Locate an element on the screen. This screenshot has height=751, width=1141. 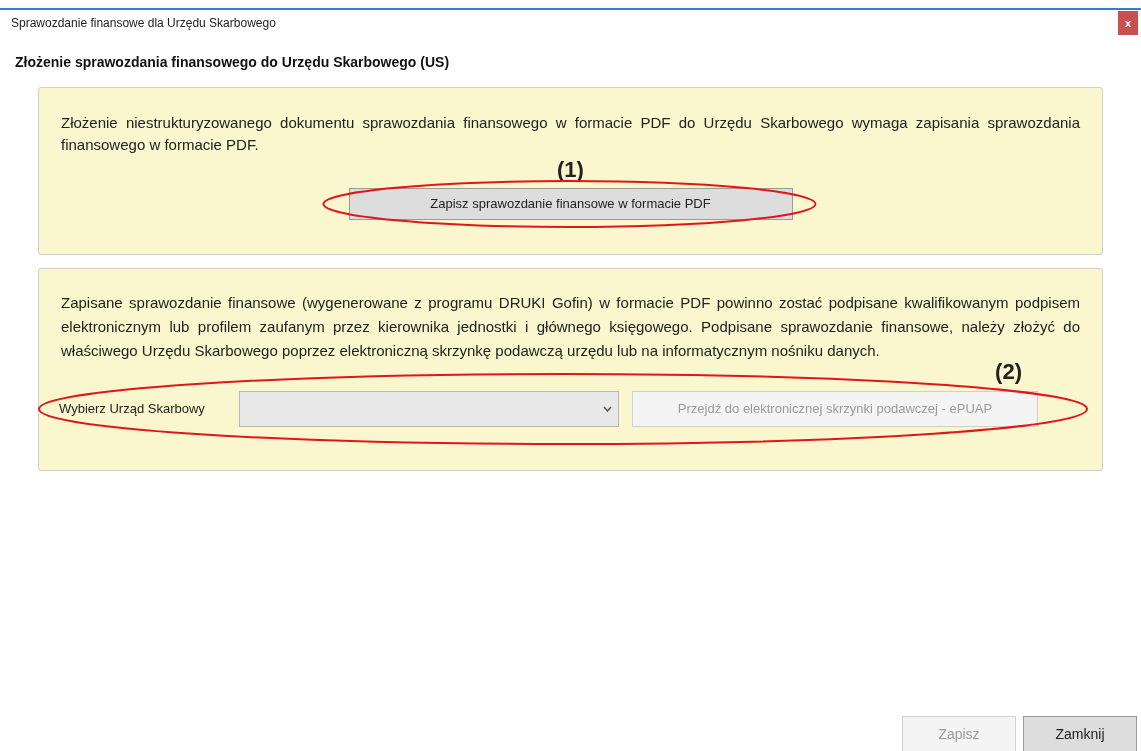
office-select is located at coordinates (429, 409).